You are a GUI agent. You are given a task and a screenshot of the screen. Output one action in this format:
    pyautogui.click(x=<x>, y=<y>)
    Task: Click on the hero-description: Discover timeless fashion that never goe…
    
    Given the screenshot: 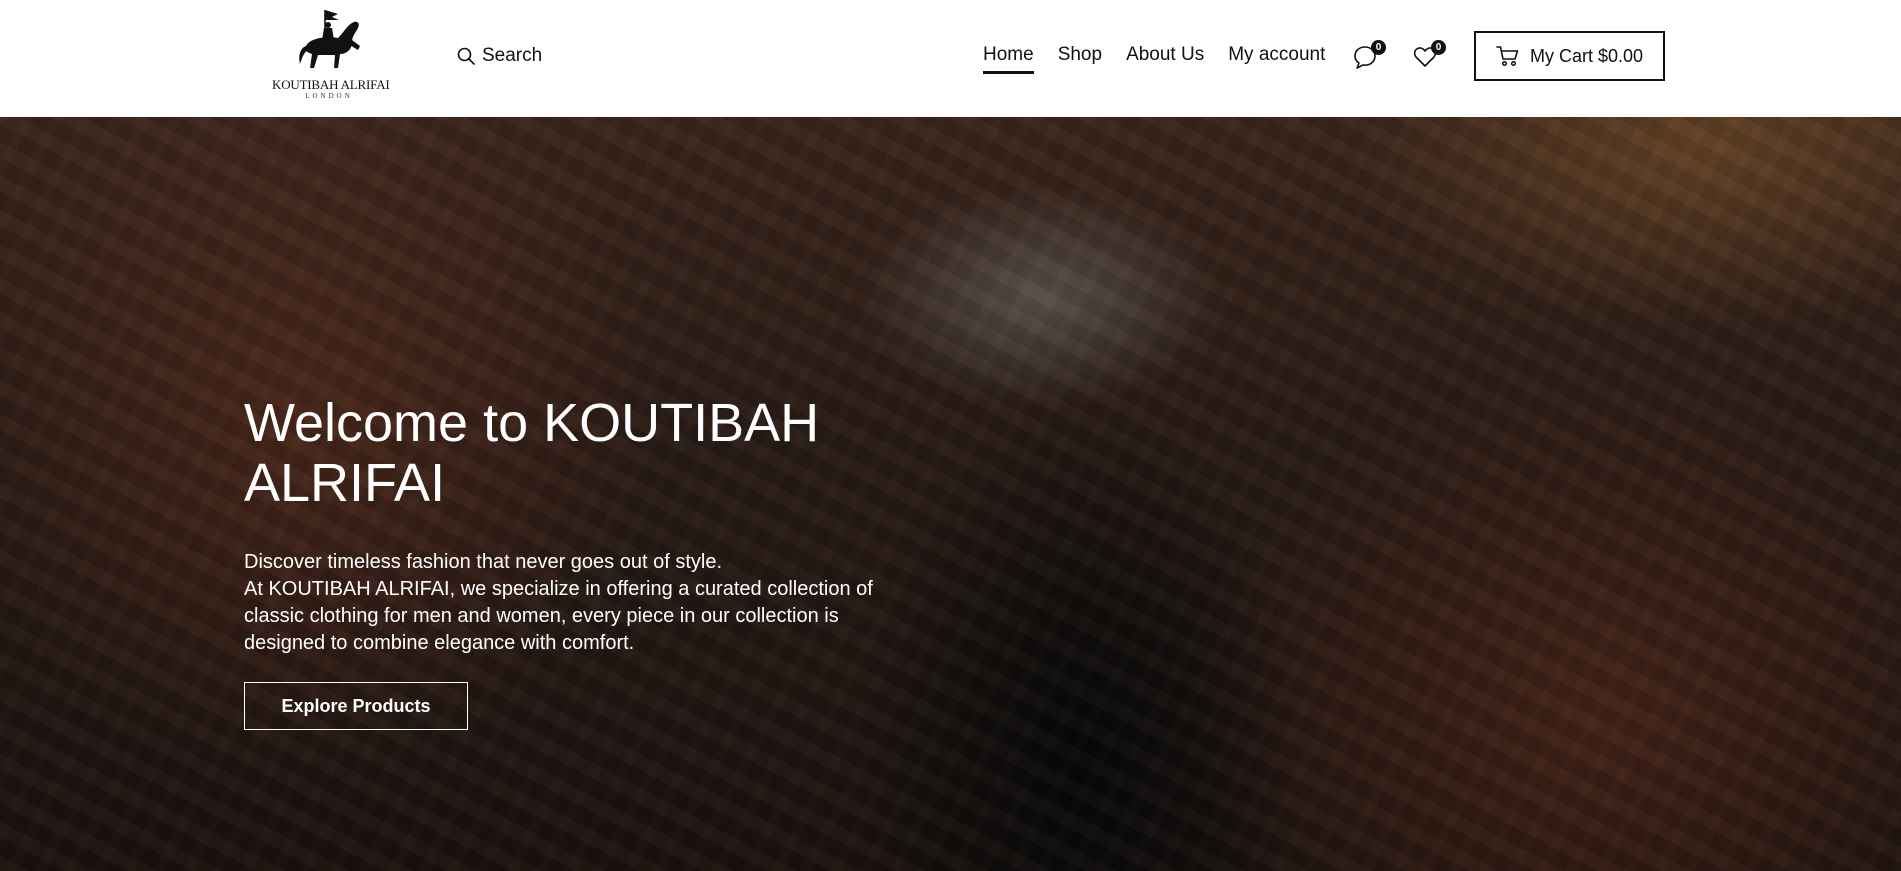 What is the action you would take?
    pyautogui.click(x=574, y=603)
    